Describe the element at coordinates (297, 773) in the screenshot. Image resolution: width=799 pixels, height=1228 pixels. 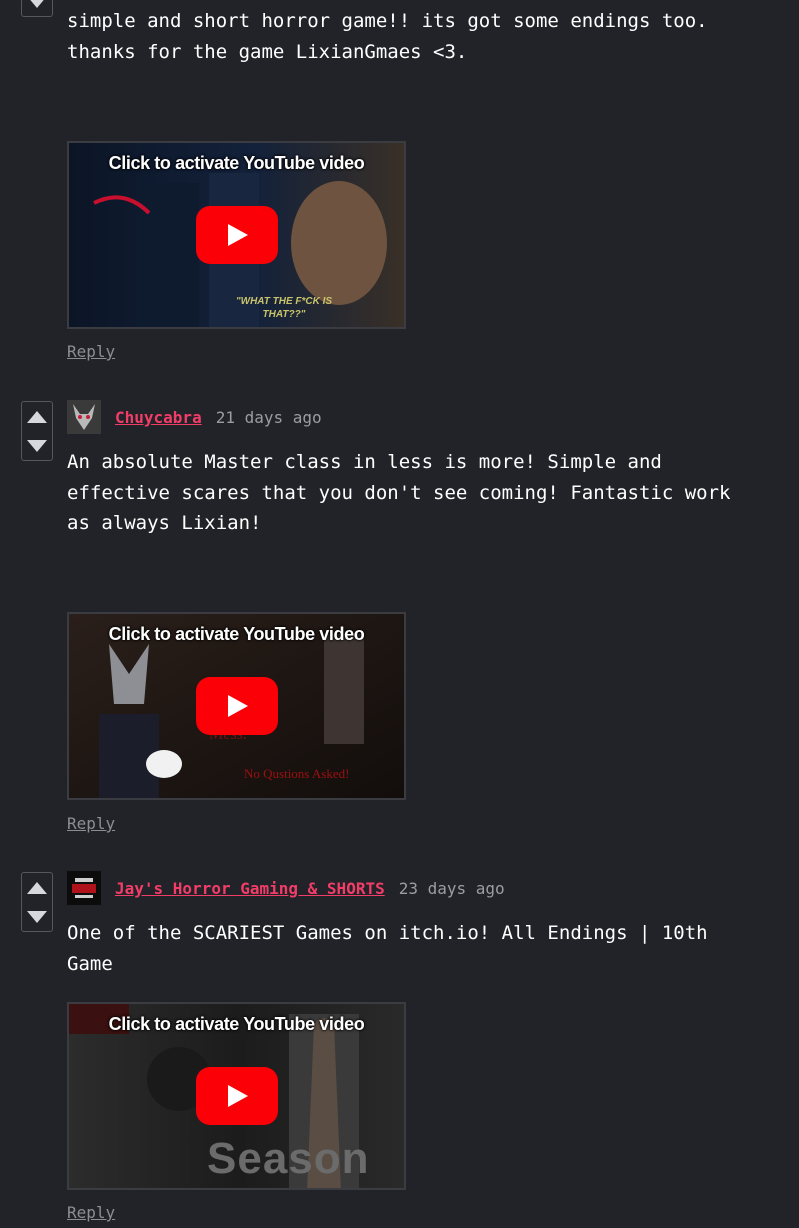
I see `video-overlay-text: No Qustions Asked!` at that location.